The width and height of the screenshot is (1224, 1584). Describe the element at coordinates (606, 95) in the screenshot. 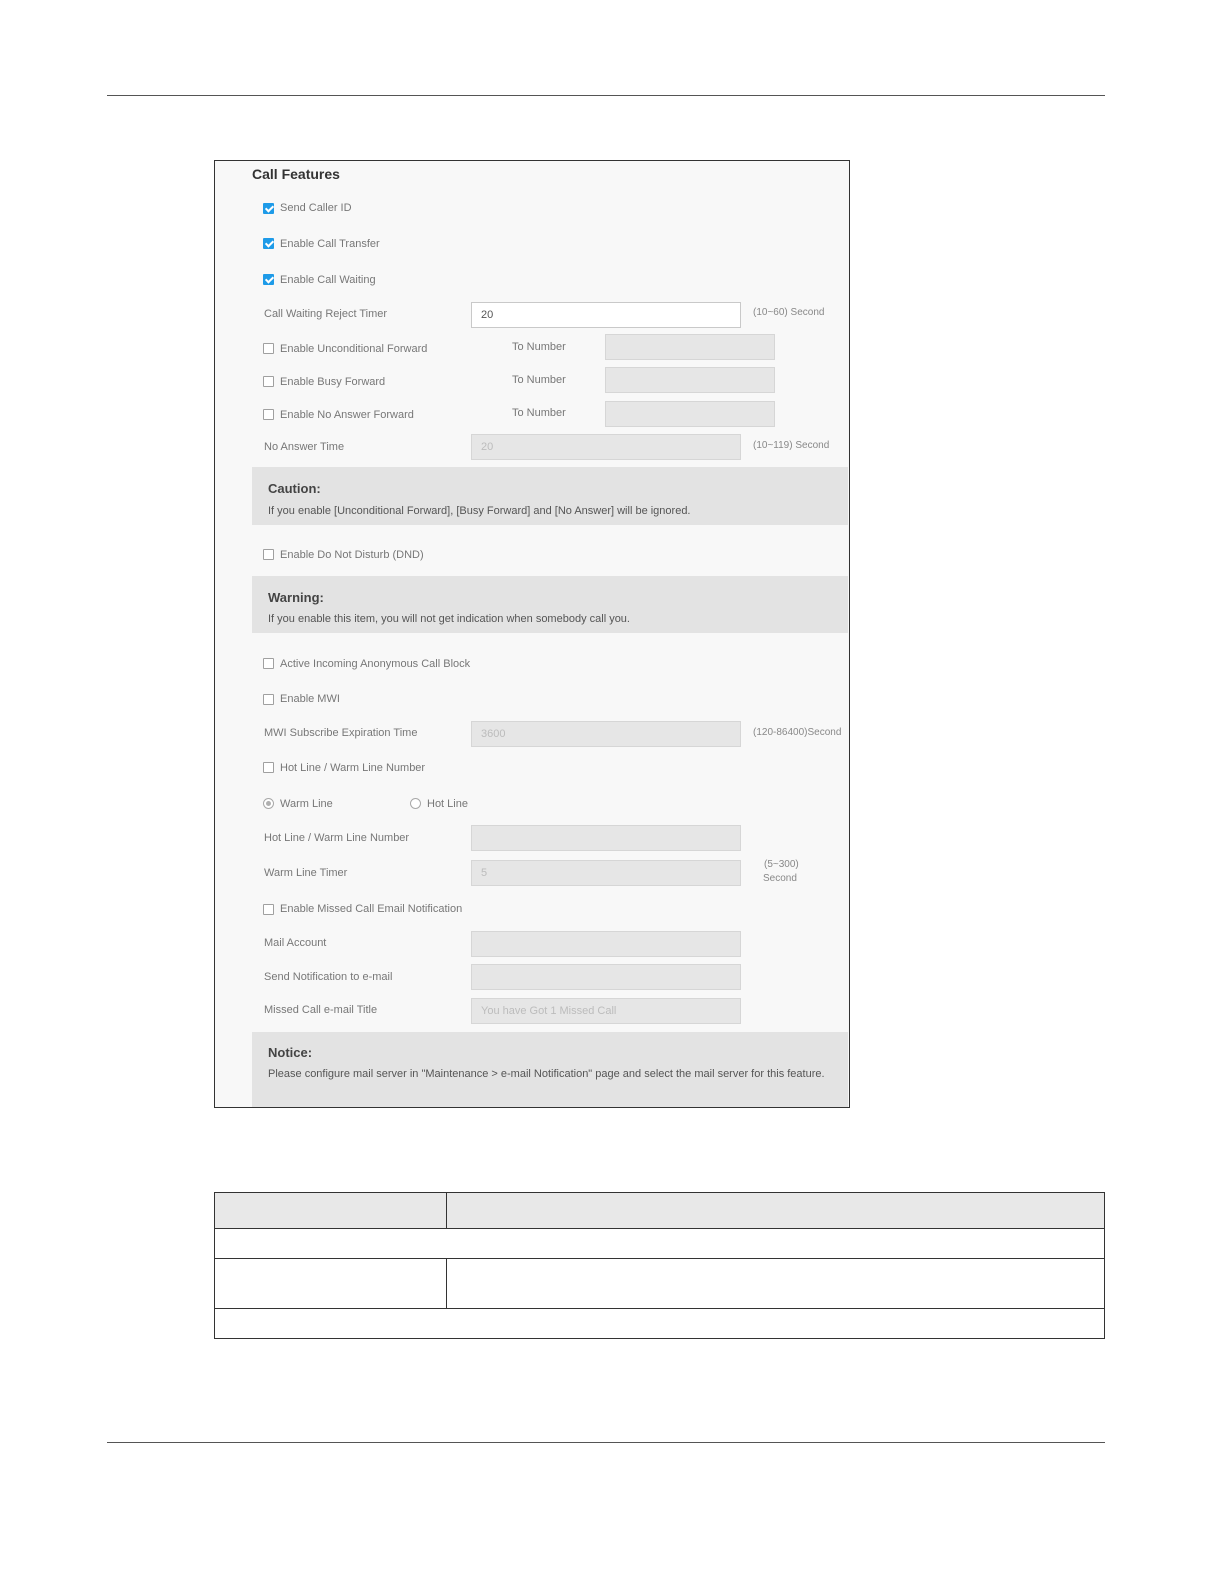

I see `header-rule` at that location.